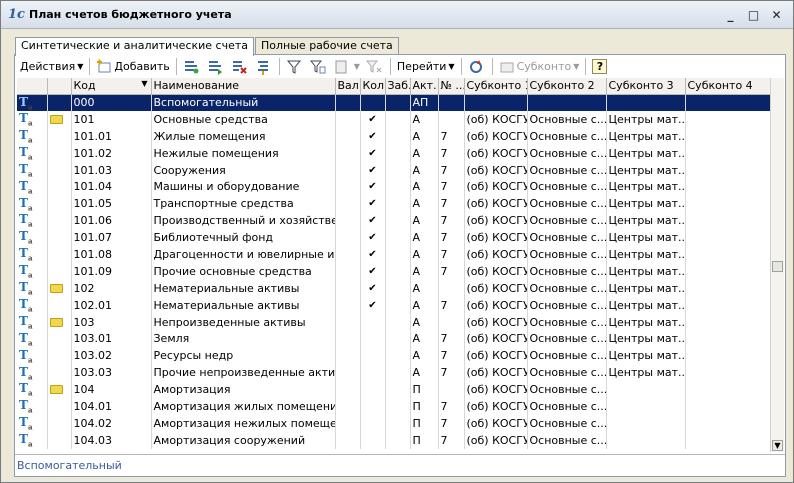  I want to click on maximize-icon: □, so click(753, 14).